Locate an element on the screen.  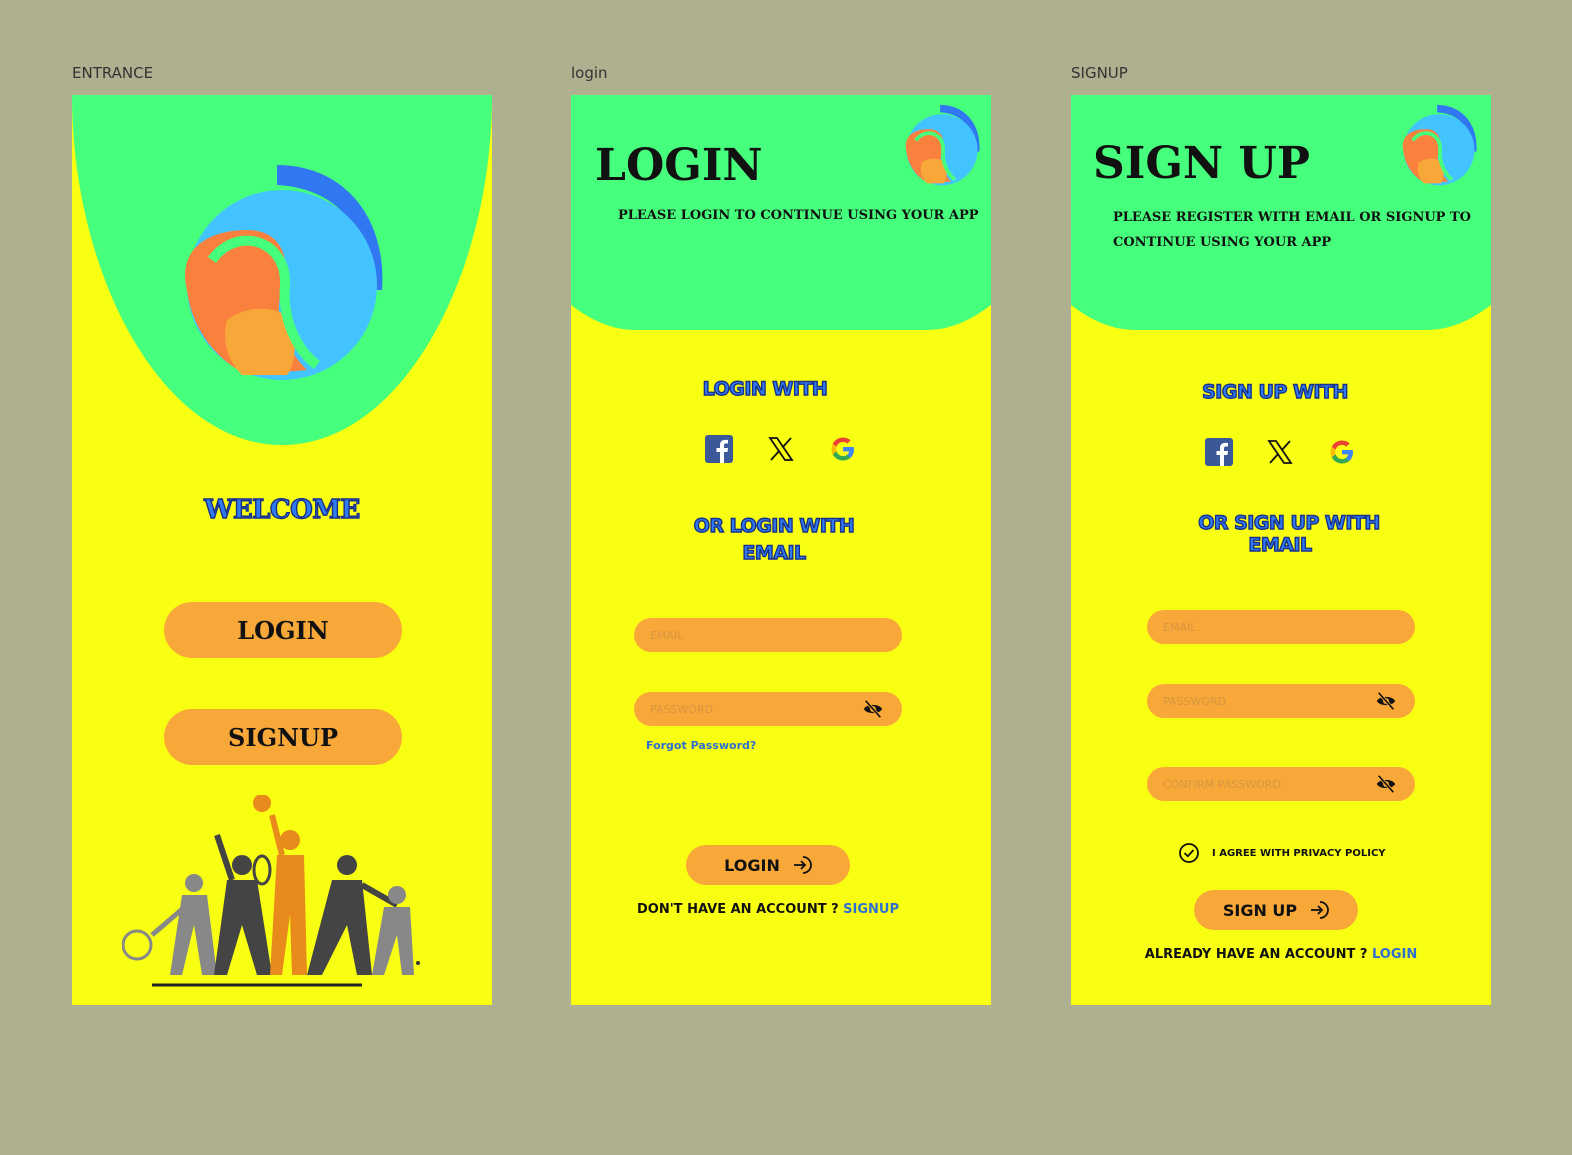
entrance-signup-button: SIGNUP is located at coordinates (283, 737).